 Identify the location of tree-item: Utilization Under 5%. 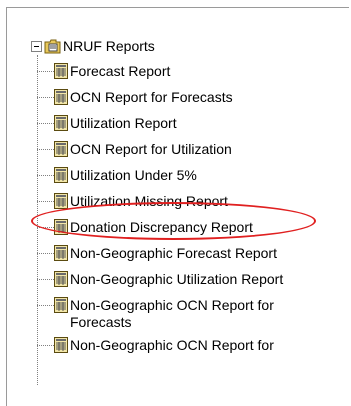
(117, 176).